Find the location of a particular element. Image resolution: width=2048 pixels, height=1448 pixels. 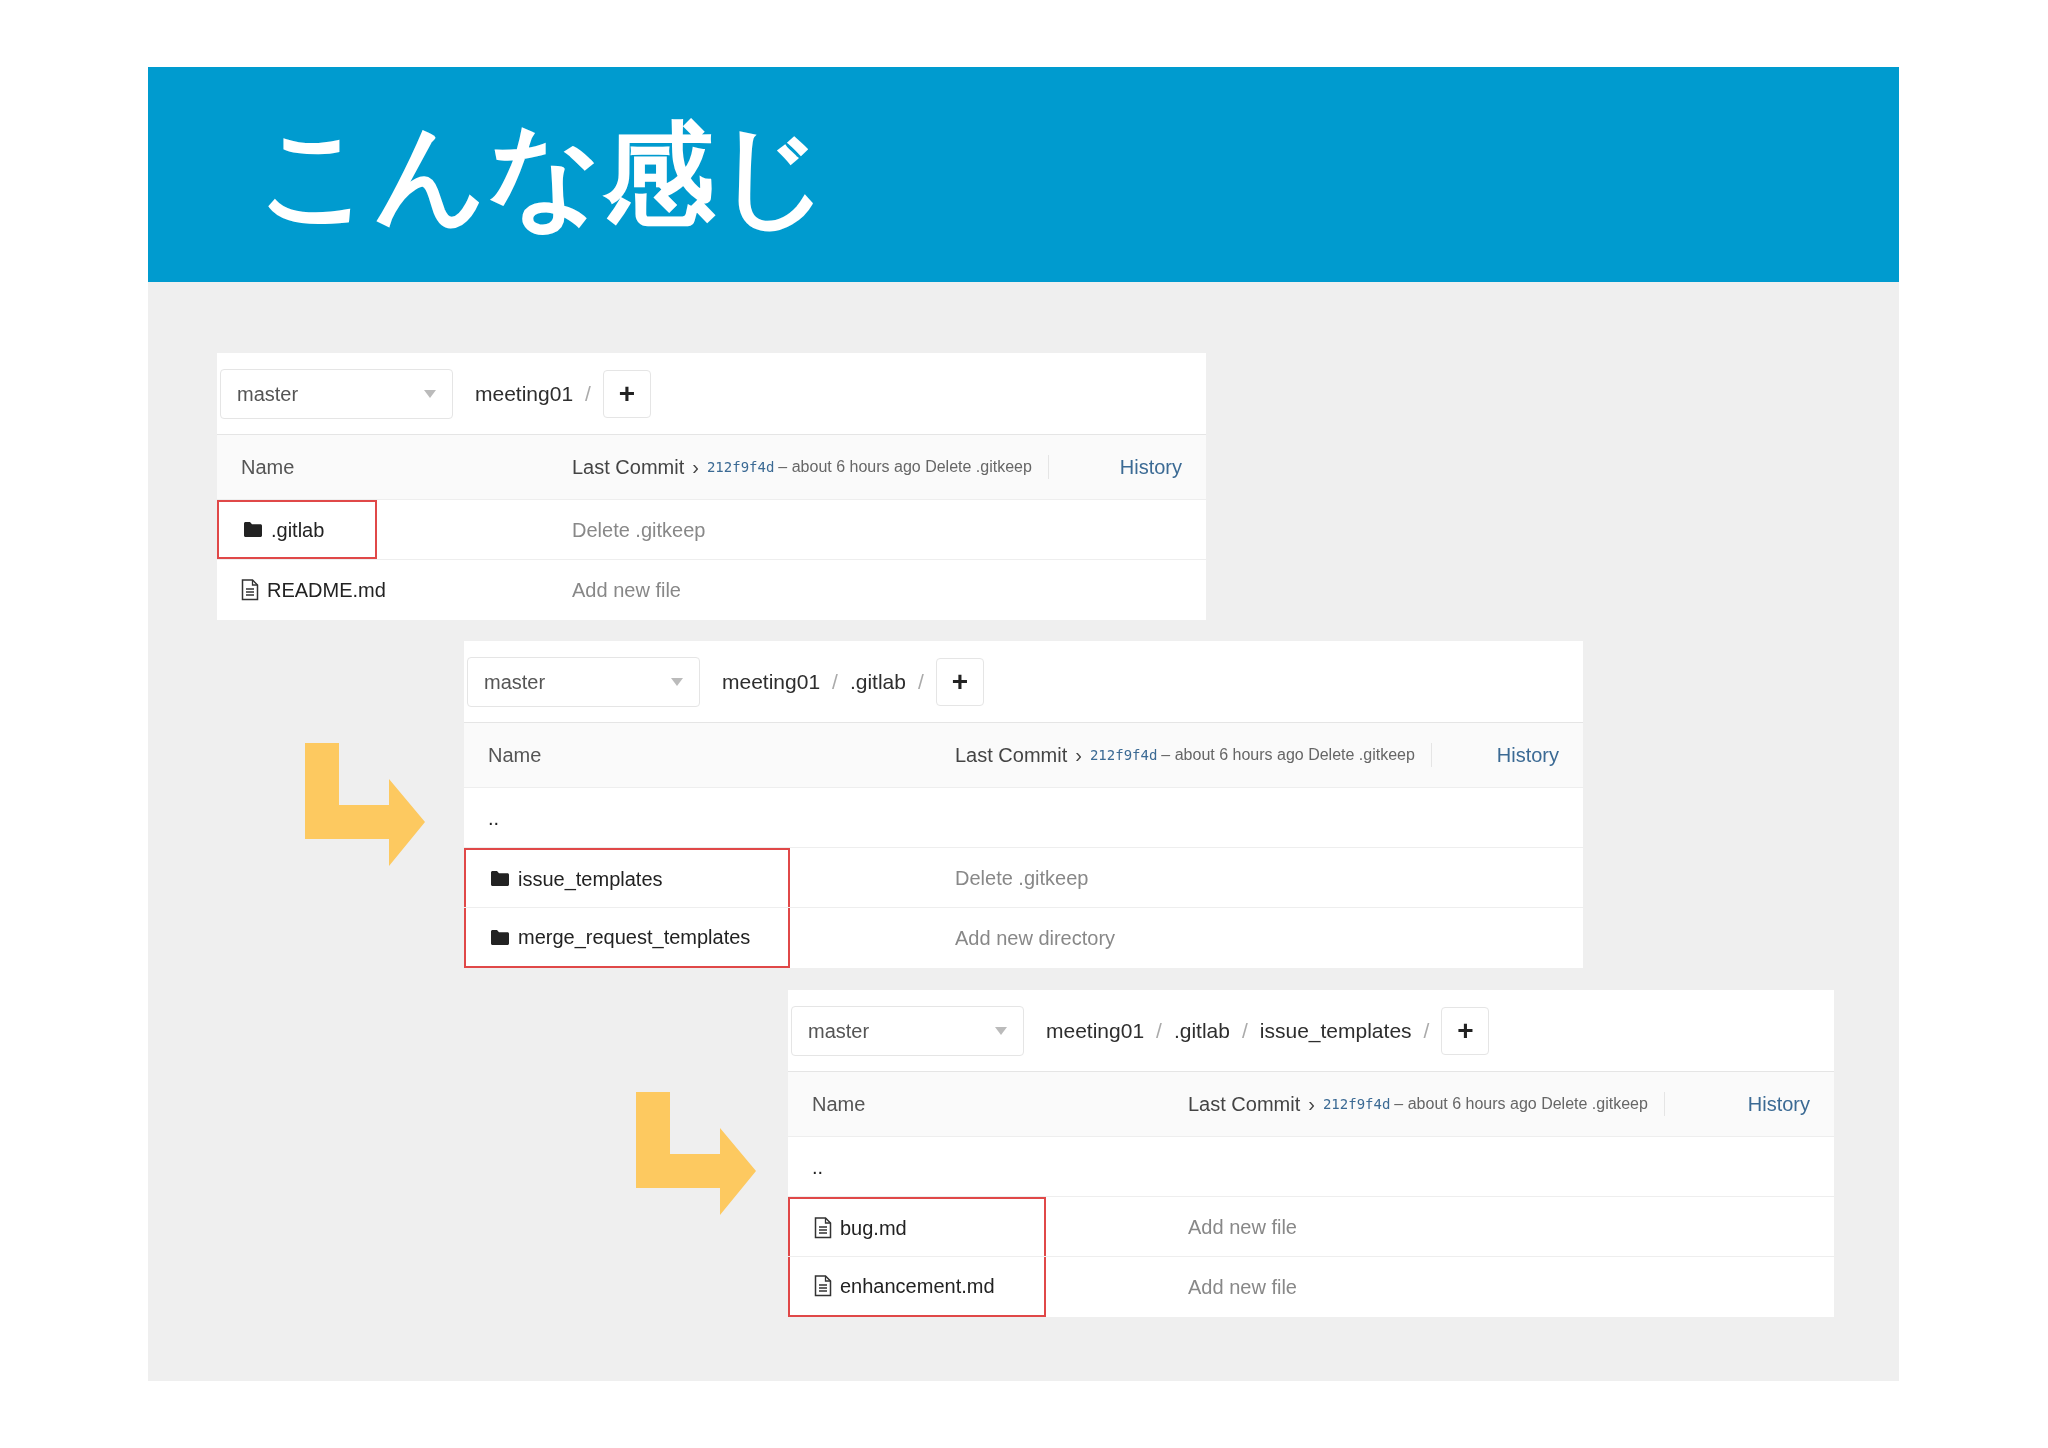

commit-message: Add new directory is located at coordinates (1035, 938).